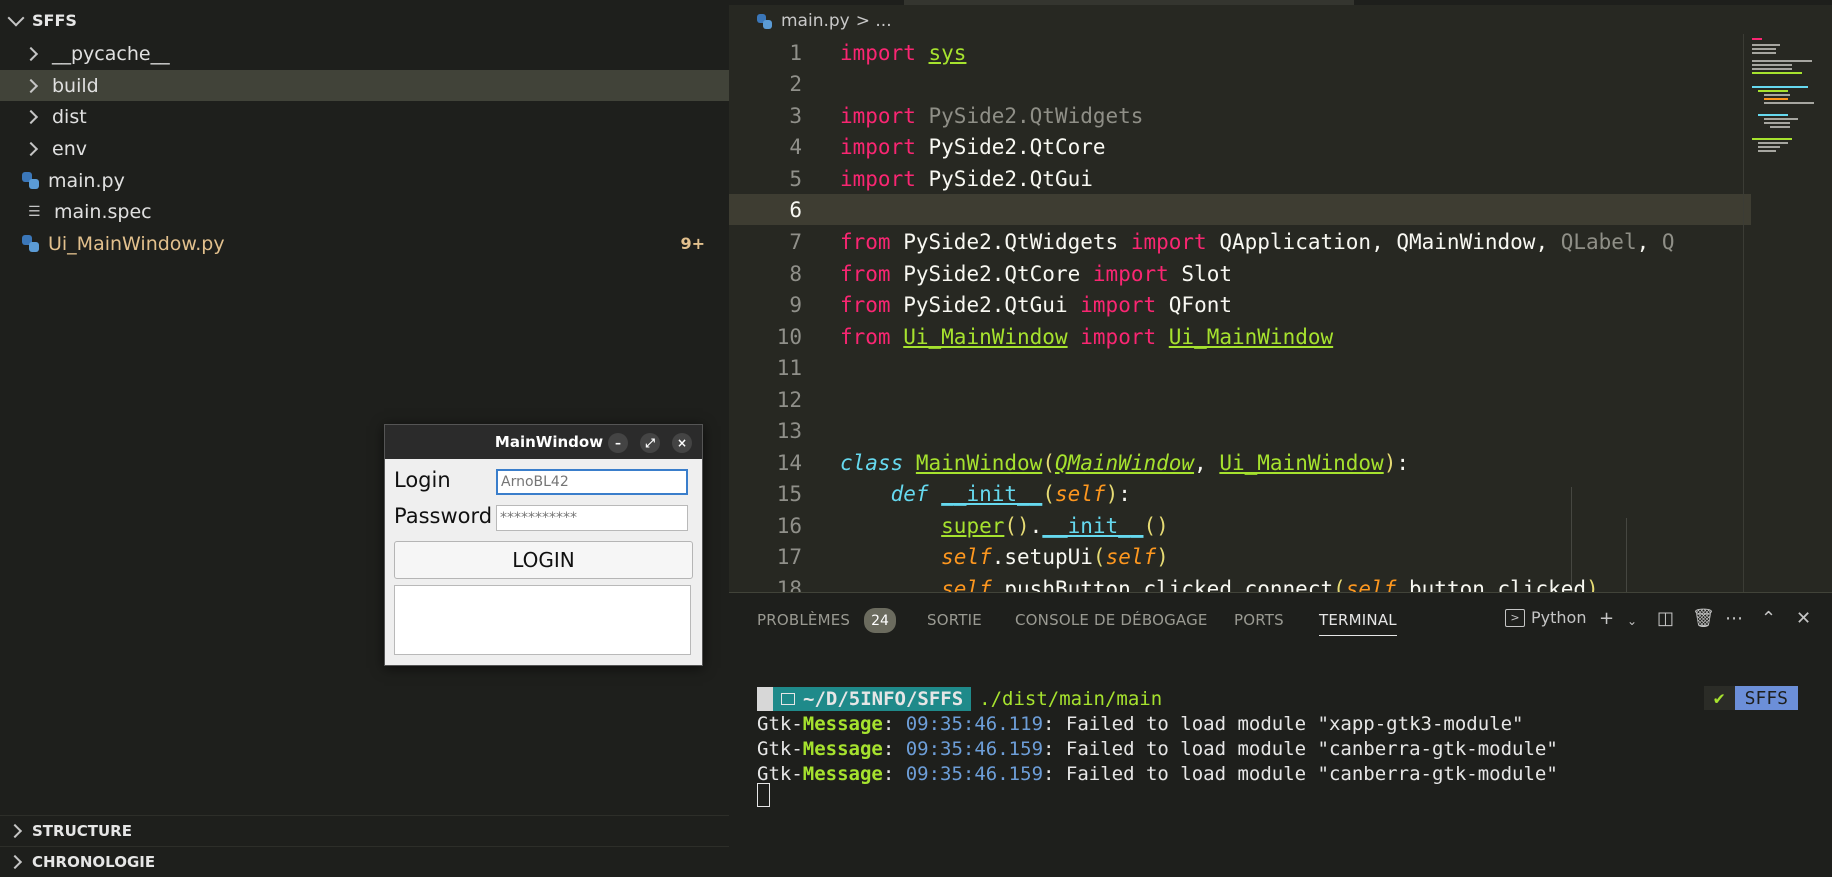 The width and height of the screenshot is (1832, 877). Describe the element at coordinates (34, 211) in the screenshot. I see `text-file-icon: ☰` at that location.